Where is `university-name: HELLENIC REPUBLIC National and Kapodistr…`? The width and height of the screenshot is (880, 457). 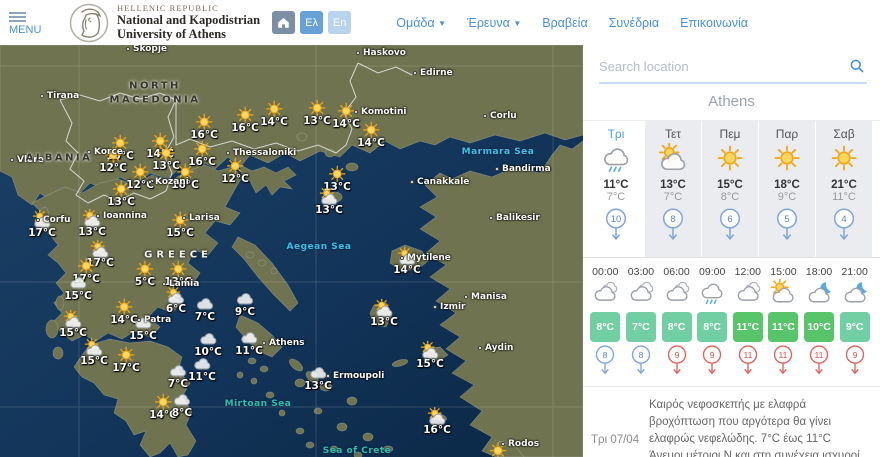
university-name: HELLENIC REPUBLIC National and Kapodistr… is located at coordinates (189, 21).